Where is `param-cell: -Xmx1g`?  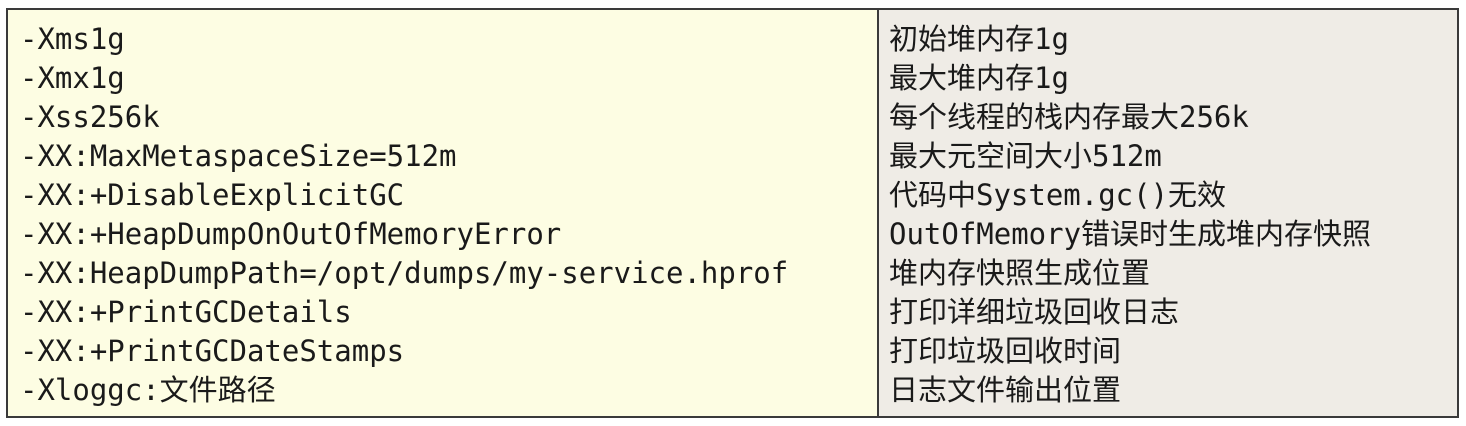 param-cell: -Xmx1g is located at coordinates (72, 78).